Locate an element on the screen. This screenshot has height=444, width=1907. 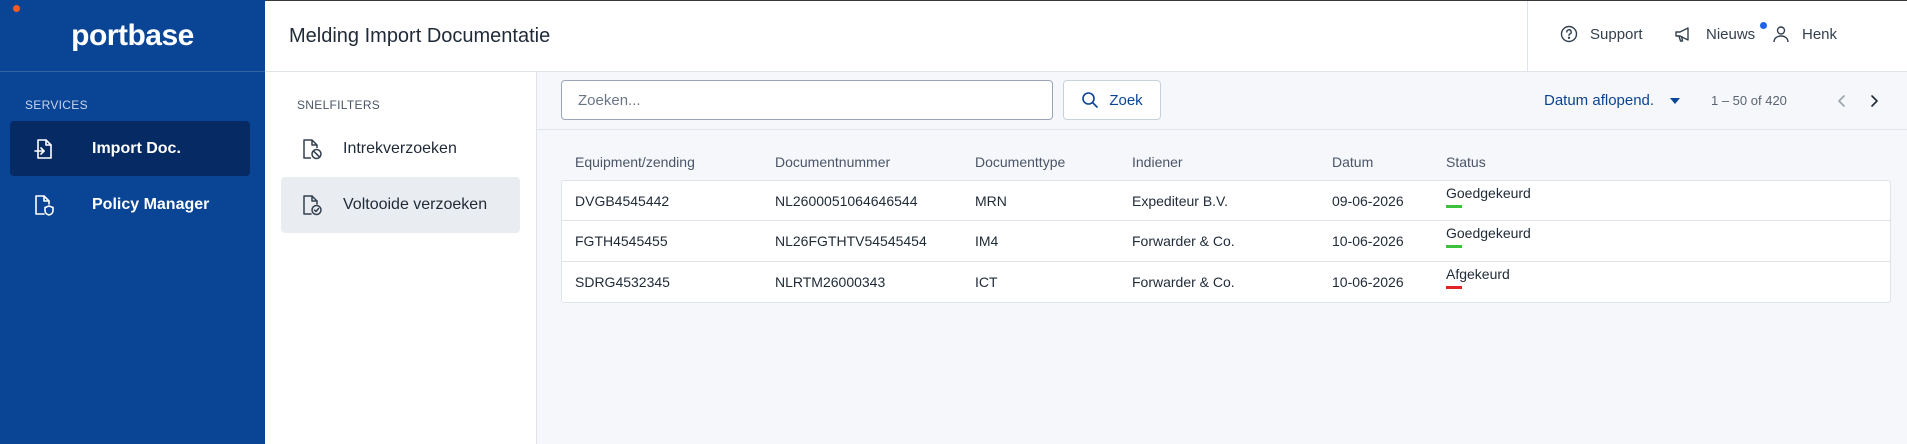
sort-label: Datum aflopend. is located at coordinates (1599, 100).